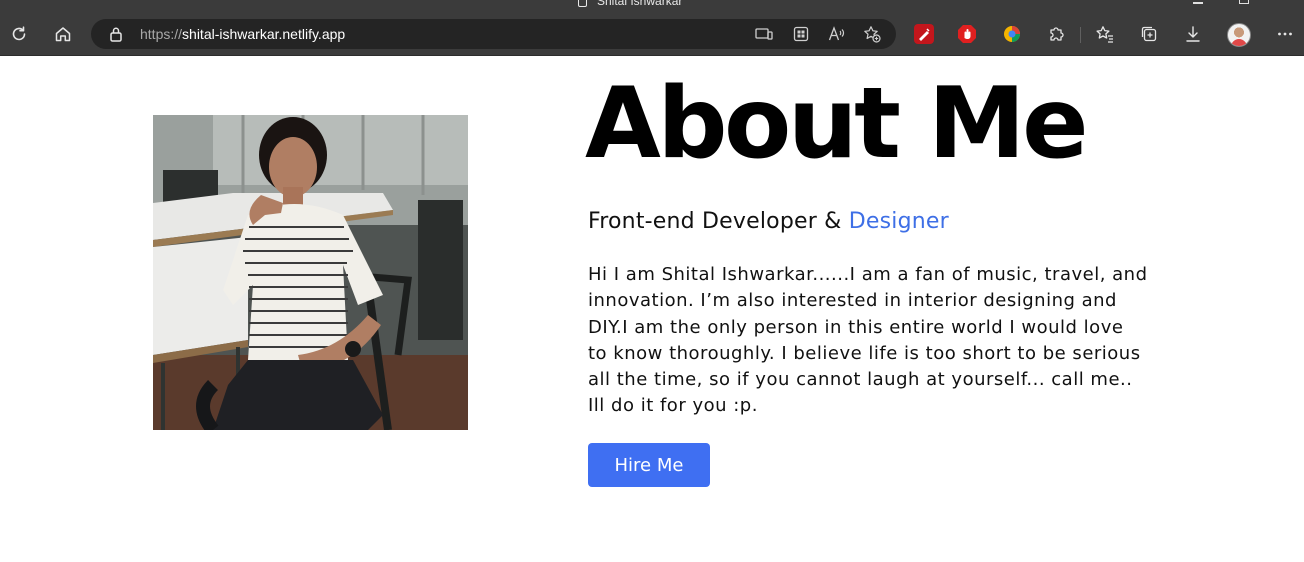  What do you see at coordinates (63, 34) in the screenshot?
I see `home-icon` at bounding box center [63, 34].